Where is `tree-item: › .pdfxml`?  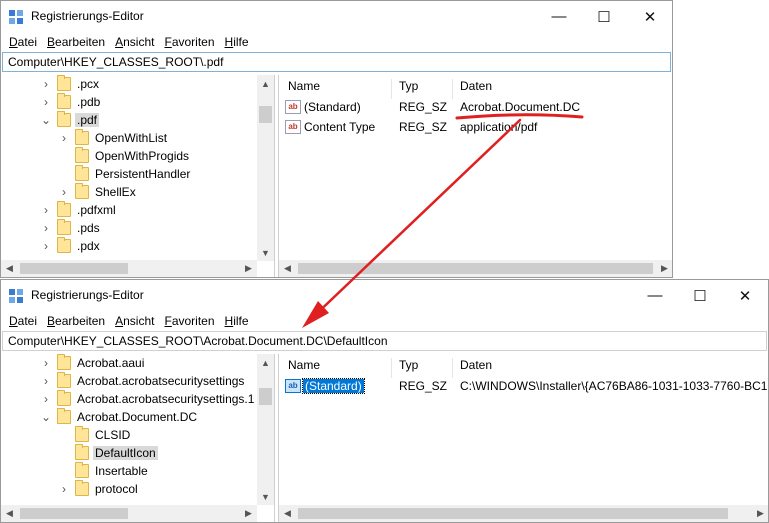
tree-item: › .pdfxml is located at coordinates (79, 210).